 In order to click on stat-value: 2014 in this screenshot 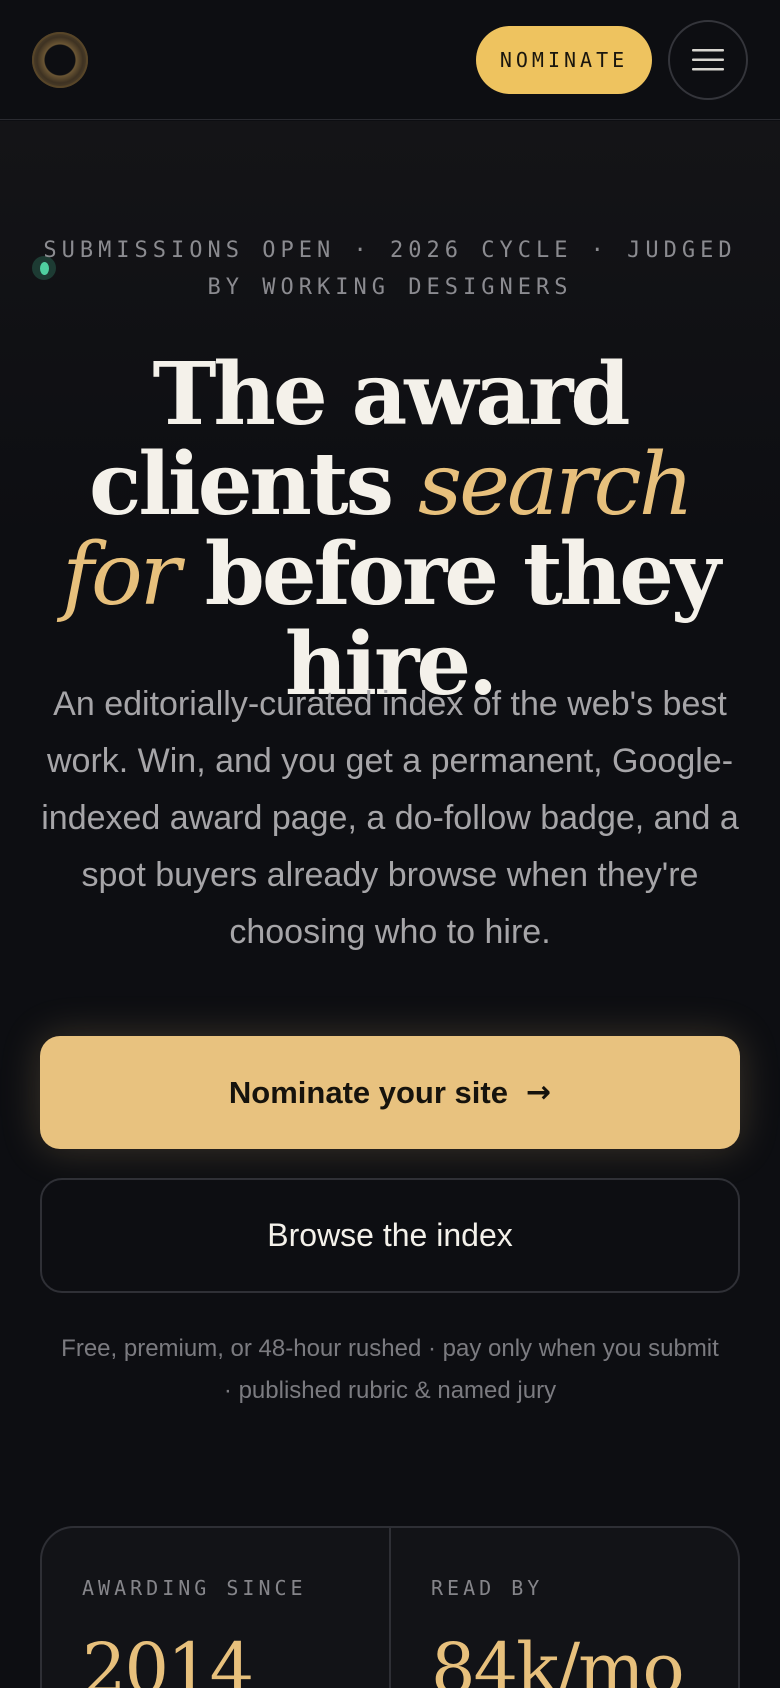, I will do `click(168, 1658)`.